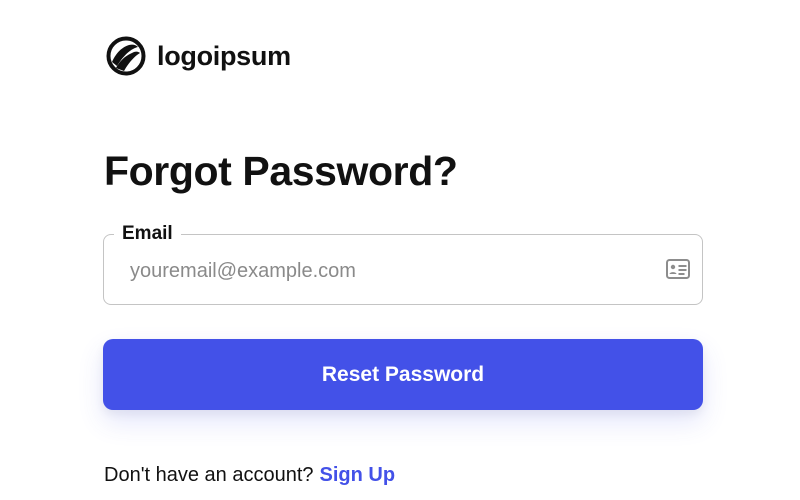 The width and height of the screenshot is (800, 500). What do you see at coordinates (126, 56) in the screenshot?
I see `logo-icon` at bounding box center [126, 56].